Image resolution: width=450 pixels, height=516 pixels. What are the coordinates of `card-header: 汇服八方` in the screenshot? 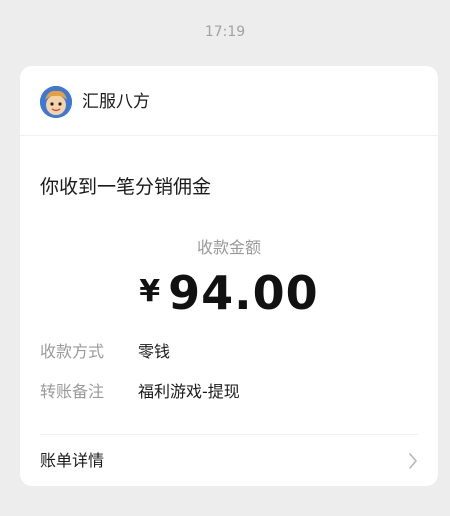 It's located at (229, 101).